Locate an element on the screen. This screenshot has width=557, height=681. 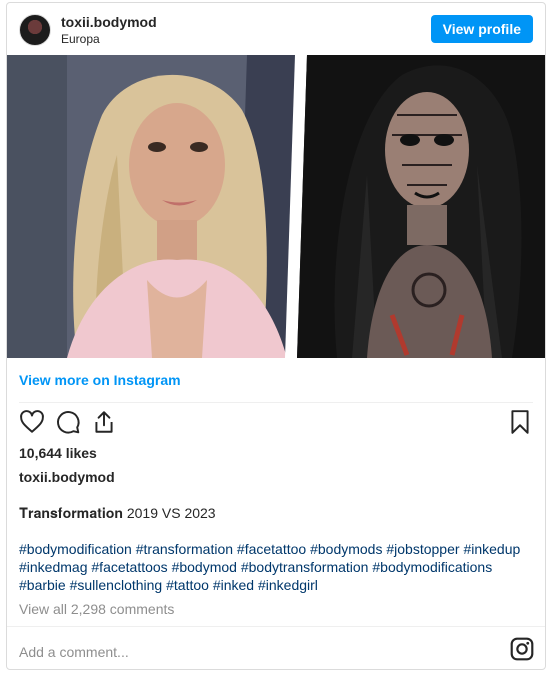
hashtag-link: #inked is located at coordinates (233, 585).